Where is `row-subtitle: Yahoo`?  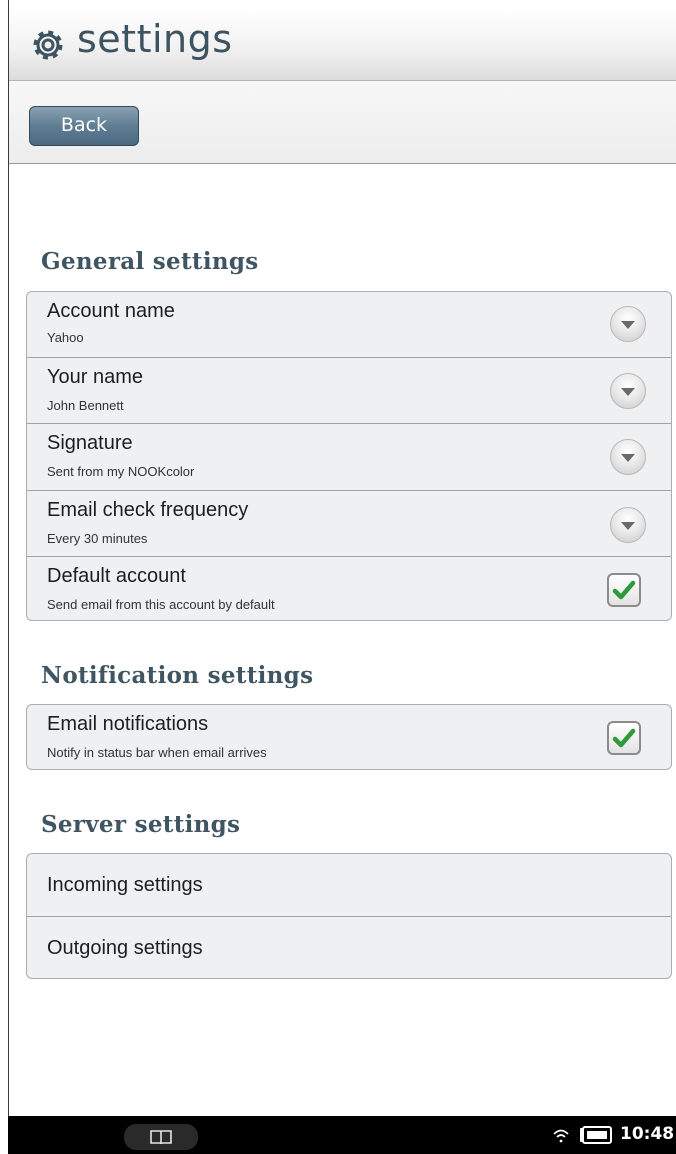 row-subtitle: Yahoo is located at coordinates (65, 337).